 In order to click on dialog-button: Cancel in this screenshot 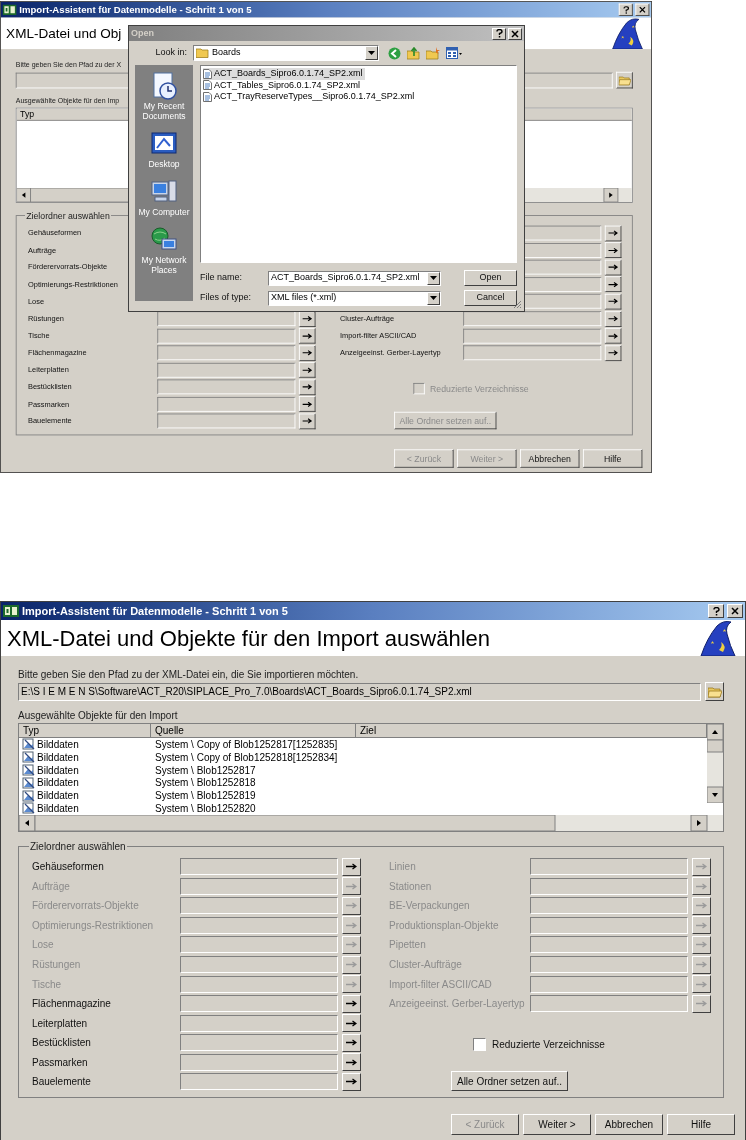, I will do `click(490, 298)`.